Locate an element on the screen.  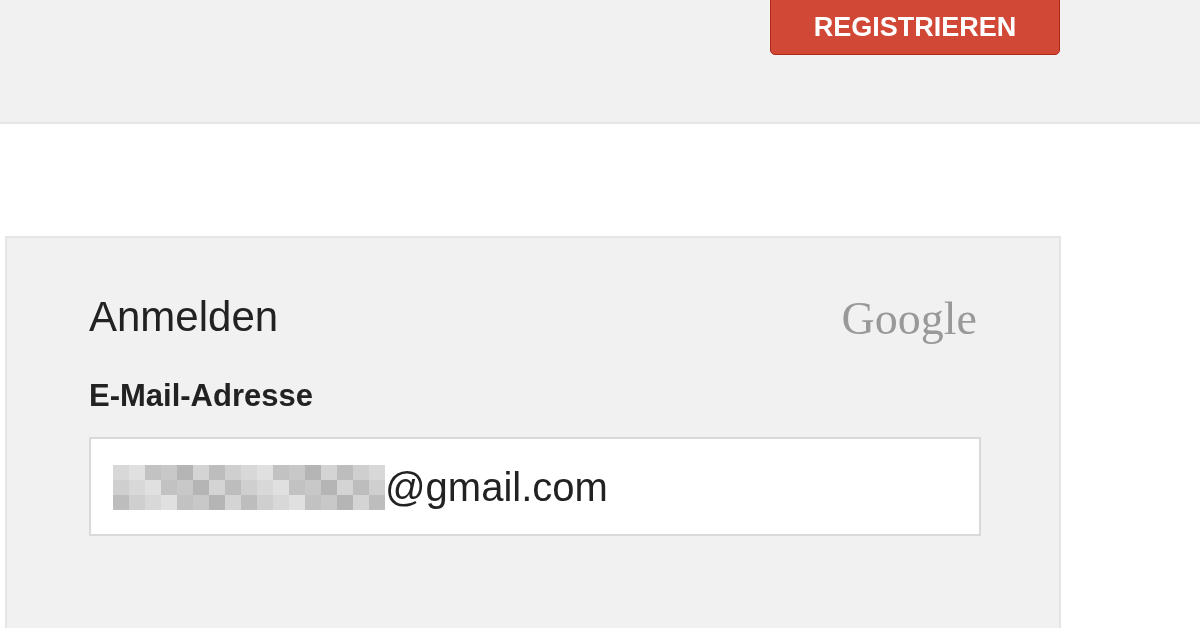
register-button: REGISTRIEREN is located at coordinates (915, 27).